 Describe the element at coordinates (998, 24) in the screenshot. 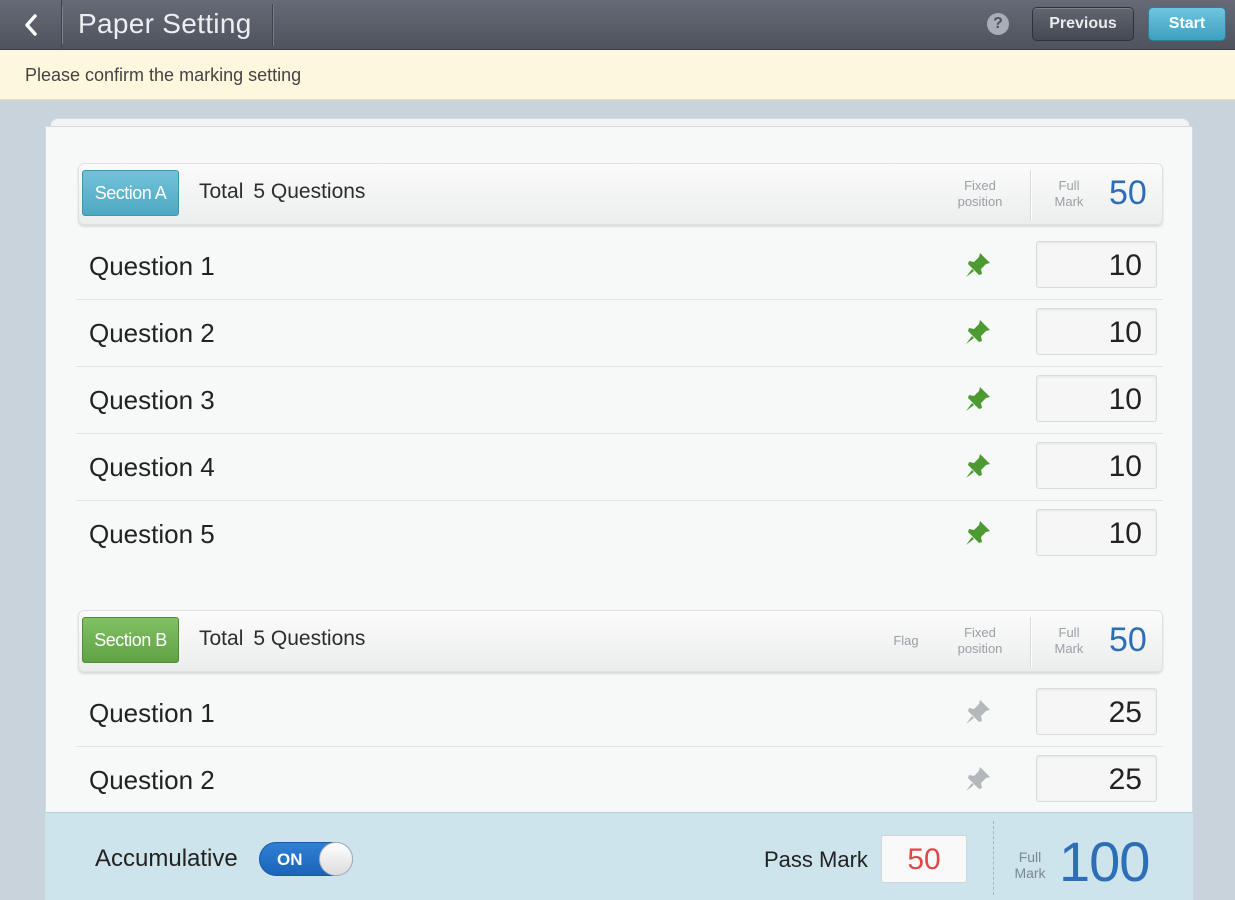

I see `help-icon: ?` at that location.